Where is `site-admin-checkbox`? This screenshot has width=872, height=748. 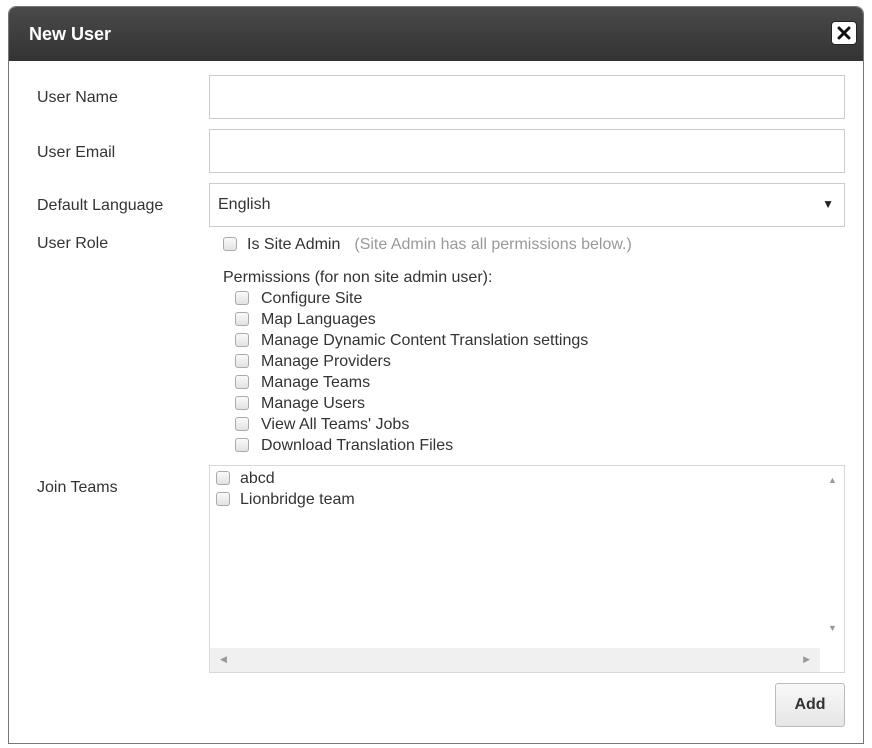 site-admin-checkbox is located at coordinates (230, 243).